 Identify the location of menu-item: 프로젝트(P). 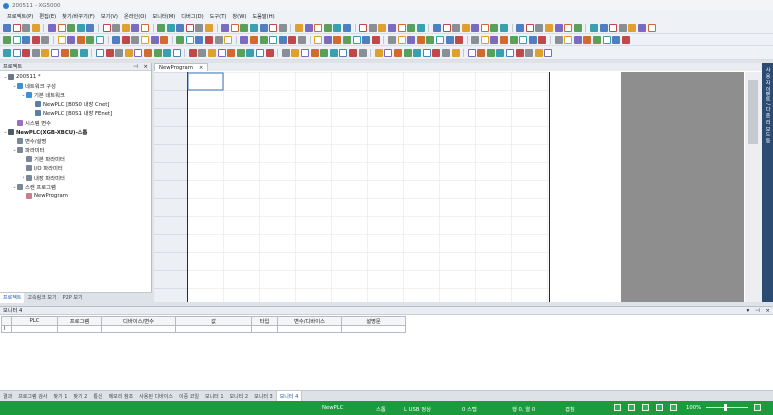
(20, 16).